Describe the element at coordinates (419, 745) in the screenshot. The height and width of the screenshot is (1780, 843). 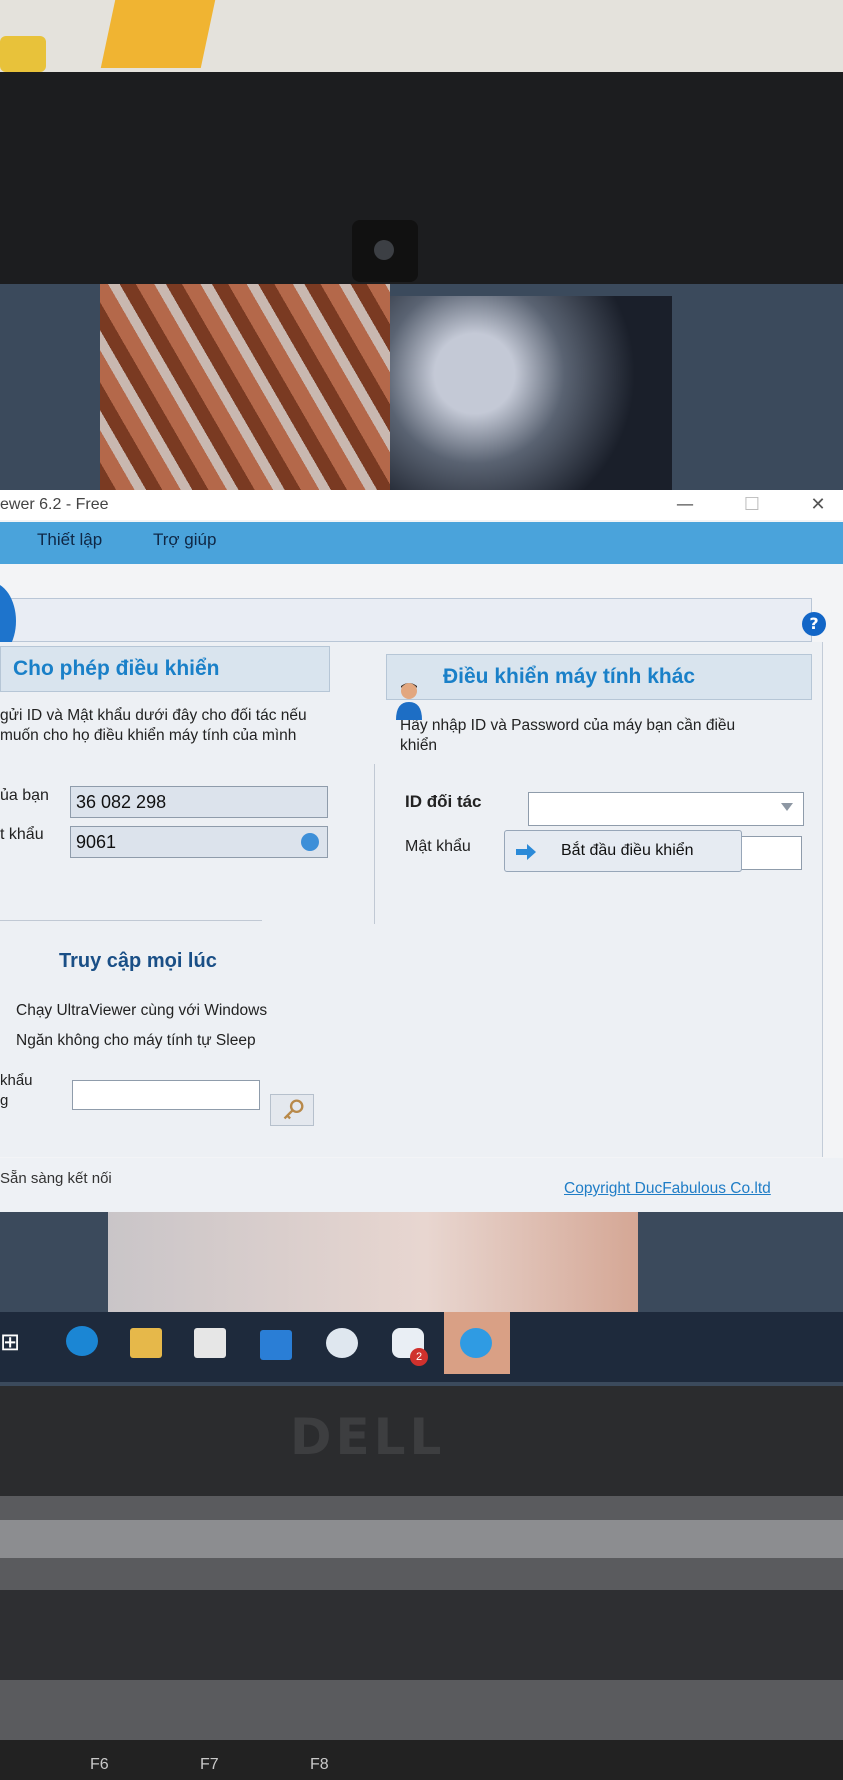
I see `control-other-desc-2: khiển` at that location.